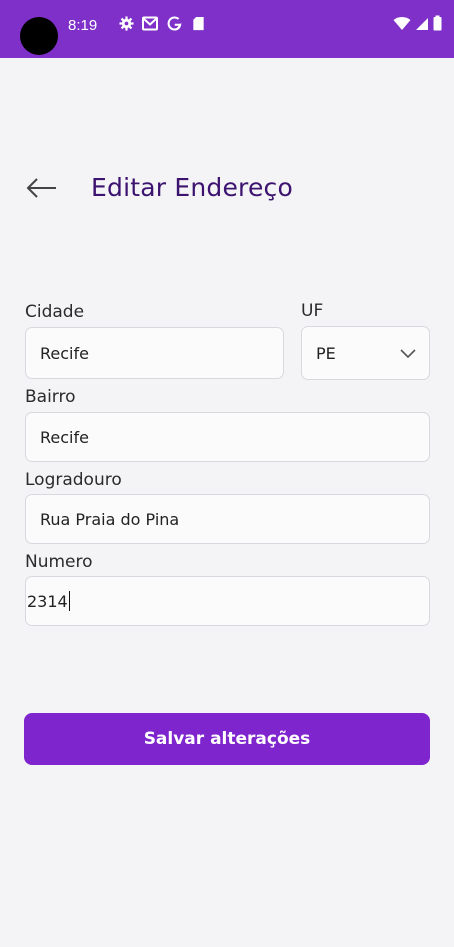 The height and width of the screenshot is (947, 454). I want to click on cidade-label: Cidade, so click(55, 312).